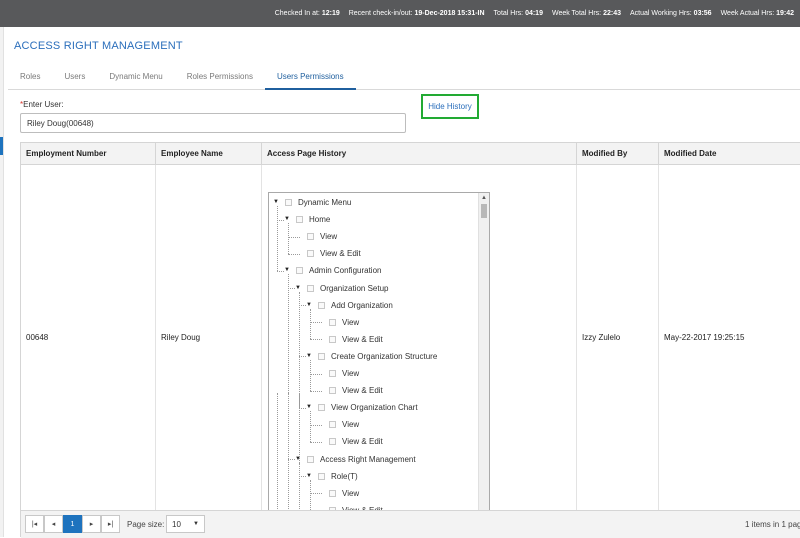 The image size is (800, 538). Describe the element at coordinates (374, 408) in the screenshot. I see `tree-node-label: View Organization Chart` at that location.